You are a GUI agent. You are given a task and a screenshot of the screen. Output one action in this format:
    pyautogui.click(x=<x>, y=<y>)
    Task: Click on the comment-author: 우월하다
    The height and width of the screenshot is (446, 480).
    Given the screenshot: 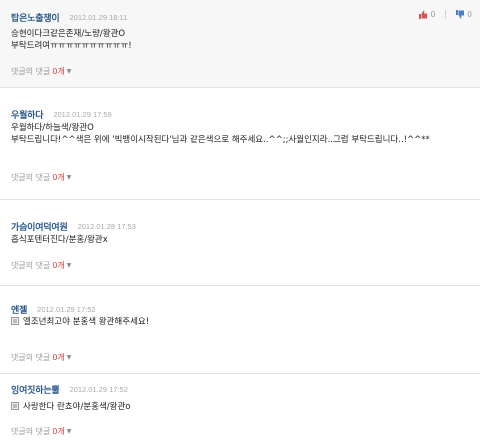 What is the action you would take?
    pyautogui.click(x=27, y=114)
    